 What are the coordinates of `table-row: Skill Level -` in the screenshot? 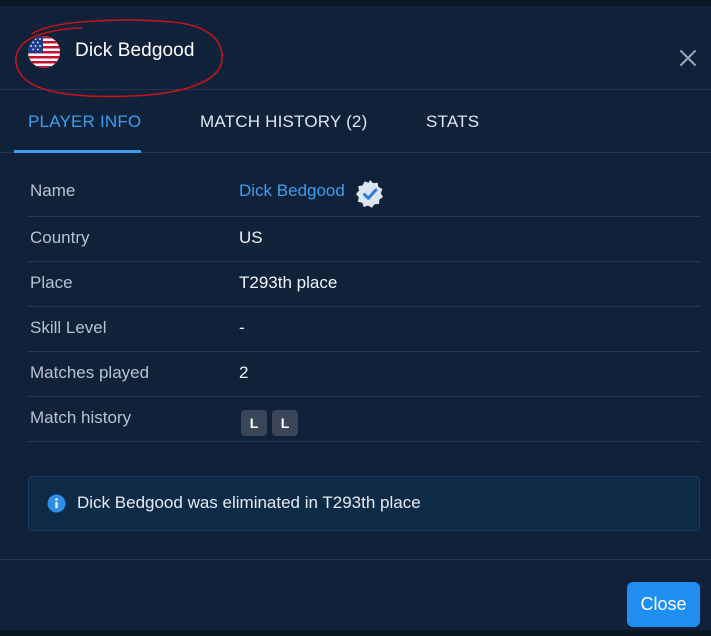 It's located at (364, 329).